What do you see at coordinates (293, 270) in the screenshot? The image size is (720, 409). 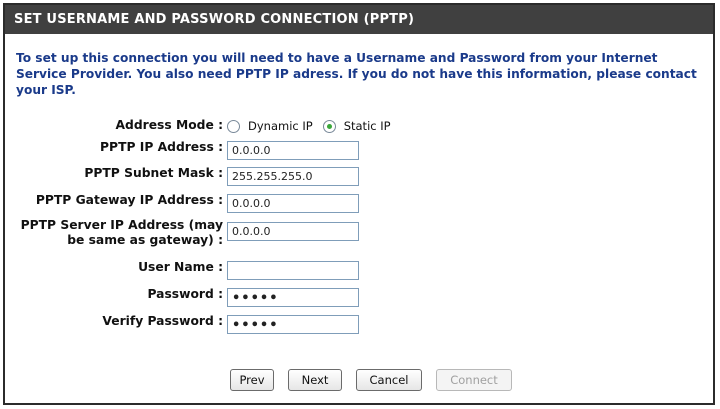 I see `username-input` at bounding box center [293, 270].